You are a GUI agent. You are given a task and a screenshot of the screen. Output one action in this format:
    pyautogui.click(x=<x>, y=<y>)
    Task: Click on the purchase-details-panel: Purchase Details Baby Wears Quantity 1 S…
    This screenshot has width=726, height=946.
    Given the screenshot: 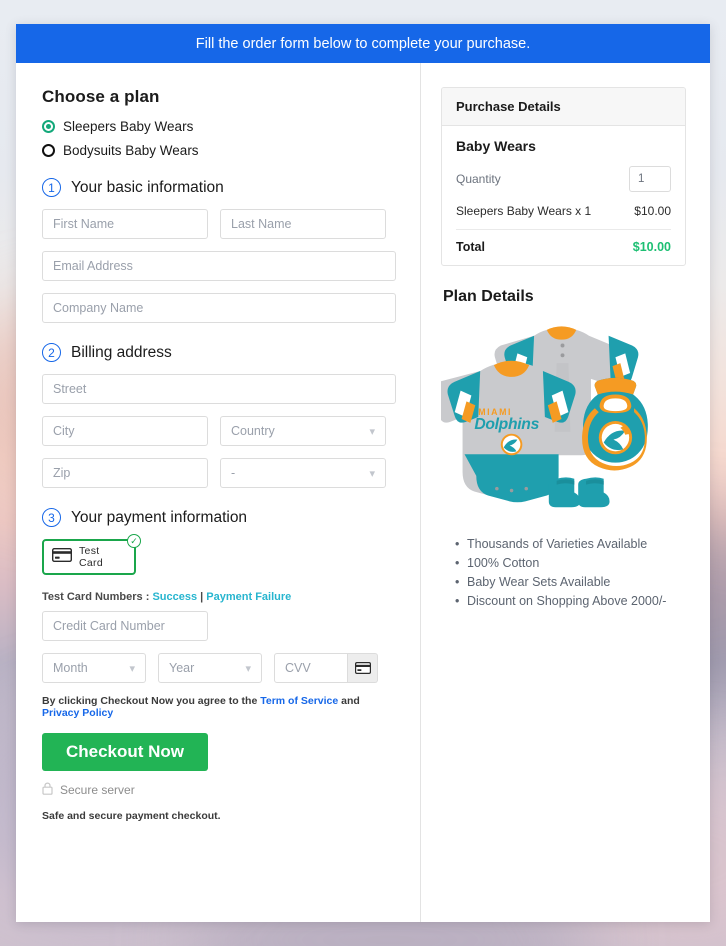 What is the action you would take?
    pyautogui.click(x=563, y=176)
    